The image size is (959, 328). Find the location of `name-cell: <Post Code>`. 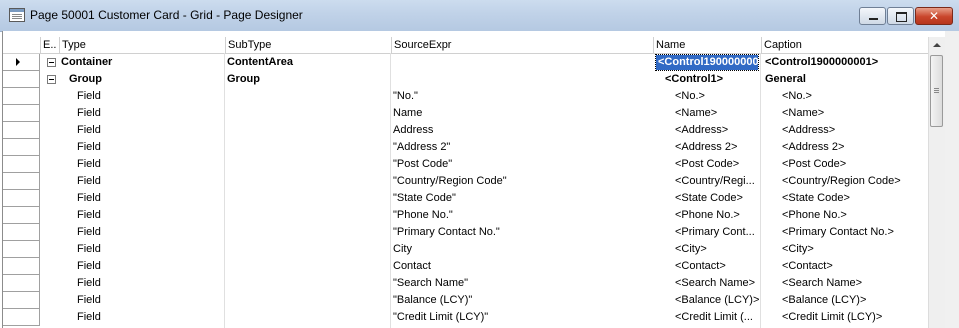

name-cell: <Post Code> is located at coordinates (717, 164).